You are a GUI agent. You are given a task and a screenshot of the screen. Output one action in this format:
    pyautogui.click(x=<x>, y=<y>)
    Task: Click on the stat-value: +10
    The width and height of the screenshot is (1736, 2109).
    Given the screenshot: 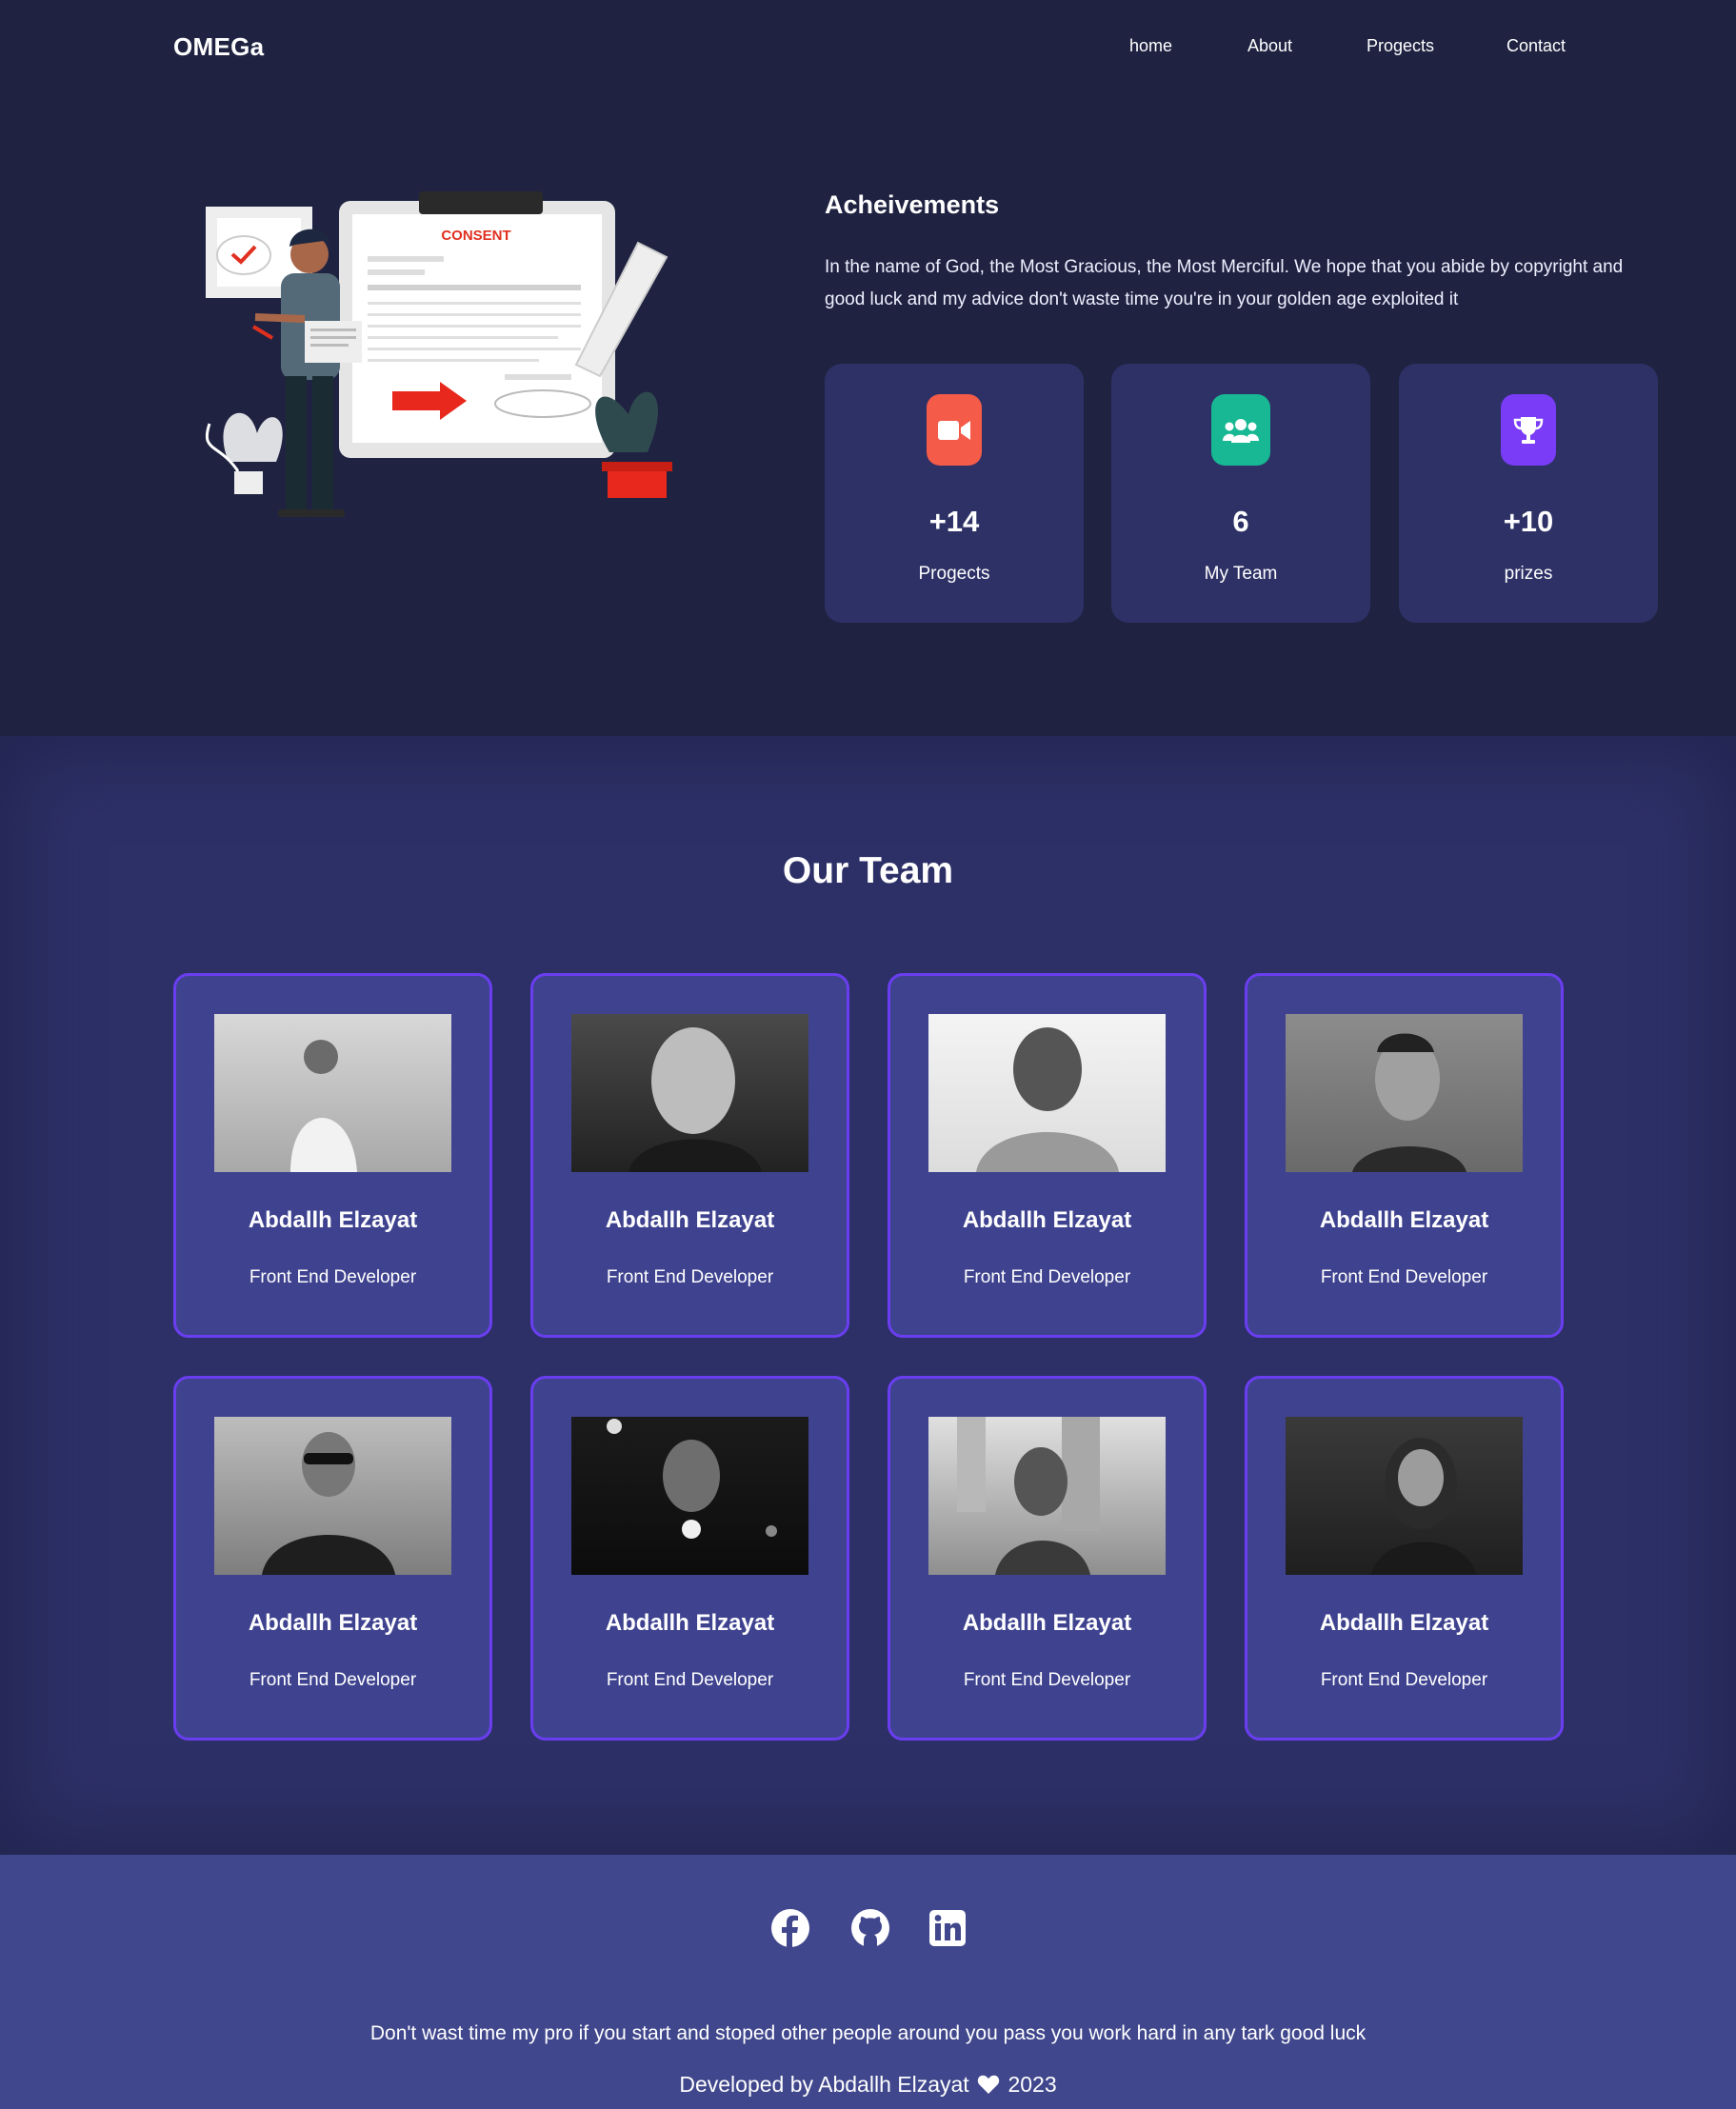 What is the action you would take?
    pyautogui.click(x=1528, y=521)
    